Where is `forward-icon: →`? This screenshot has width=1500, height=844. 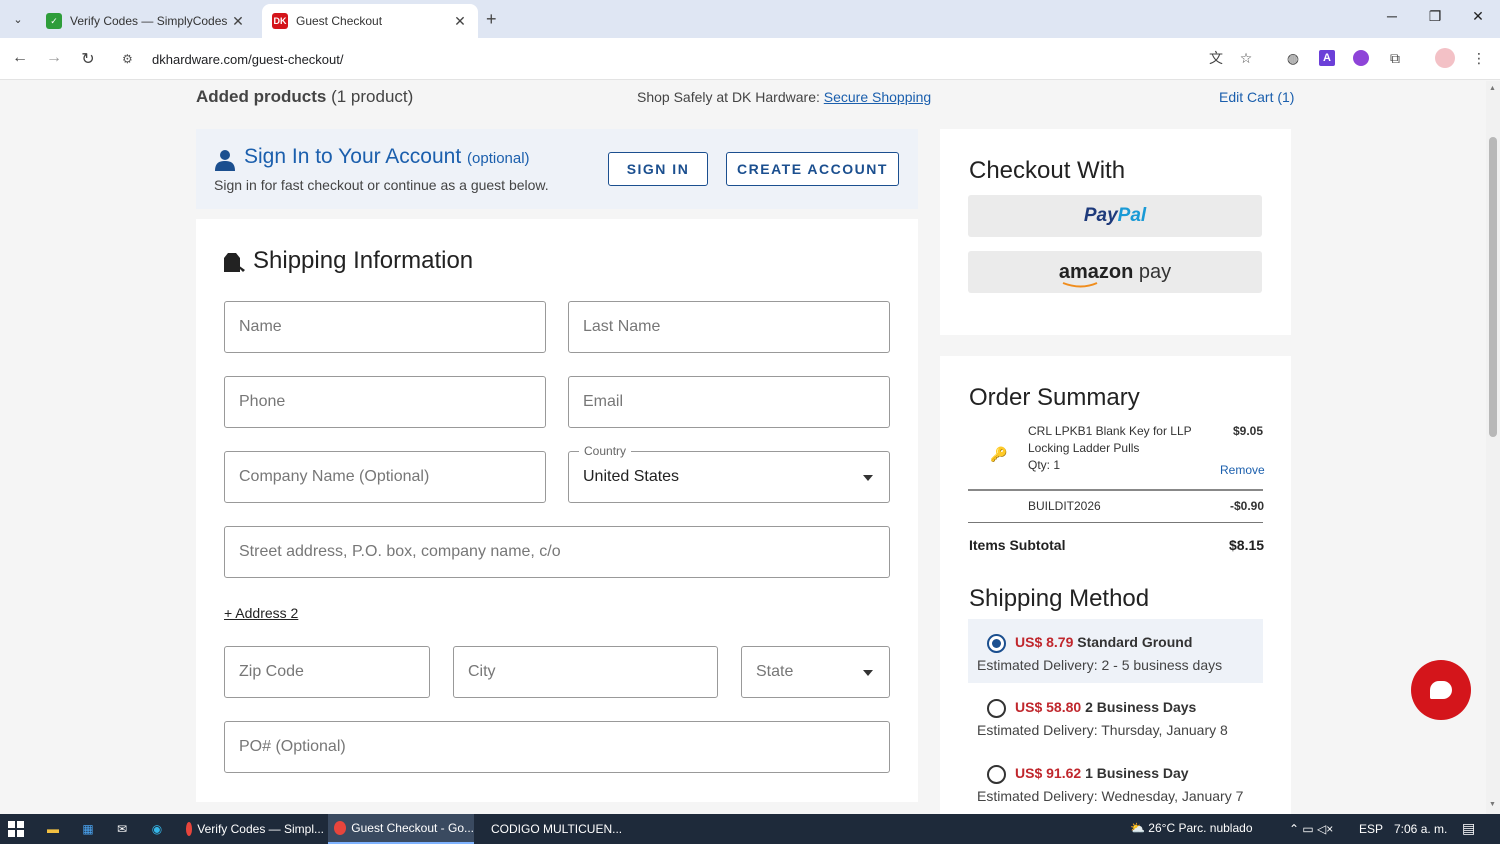
forward-icon: → is located at coordinates (54, 58).